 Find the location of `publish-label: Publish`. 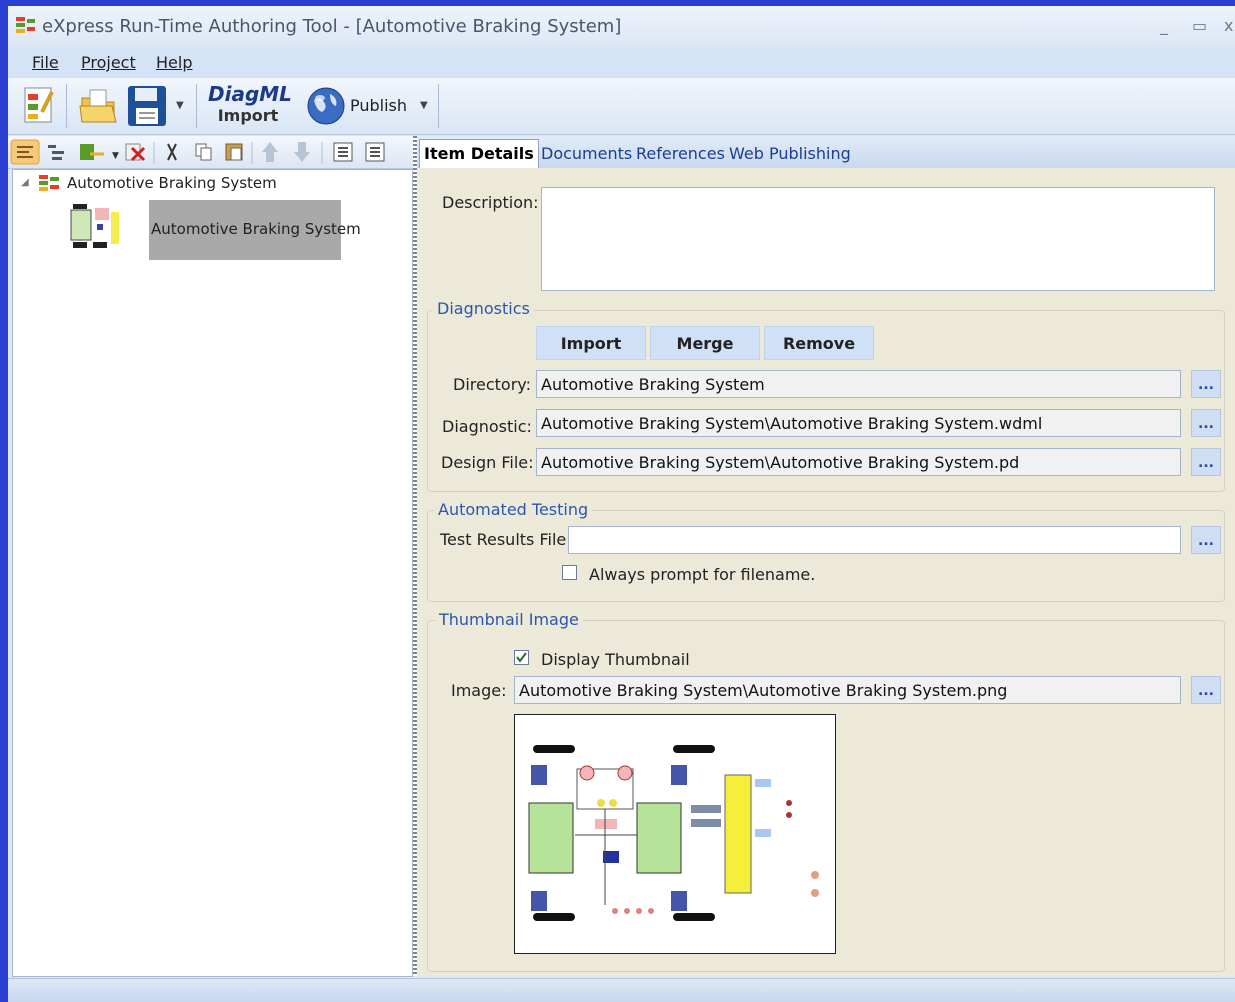

publish-label: Publish is located at coordinates (379, 105).